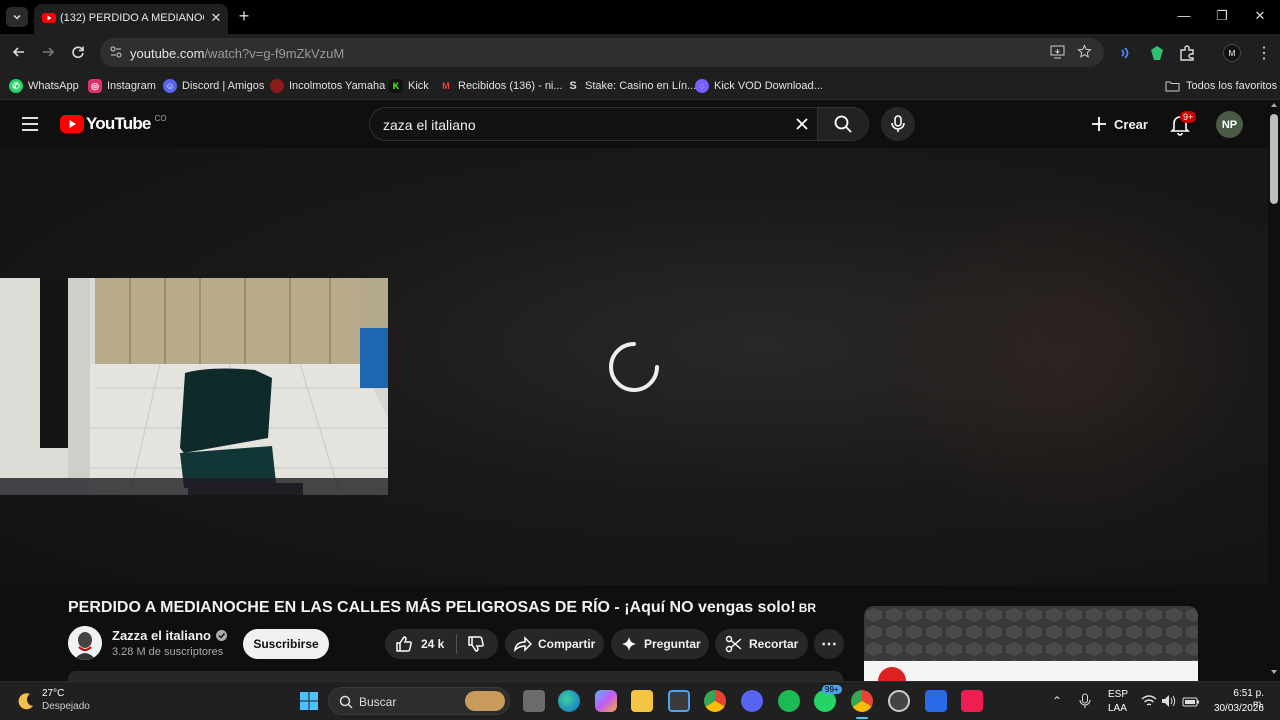 This screenshot has width=1280, height=720. What do you see at coordinates (78, 52) in the screenshot?
I see `reload-button` at bounding box center [78, 52].